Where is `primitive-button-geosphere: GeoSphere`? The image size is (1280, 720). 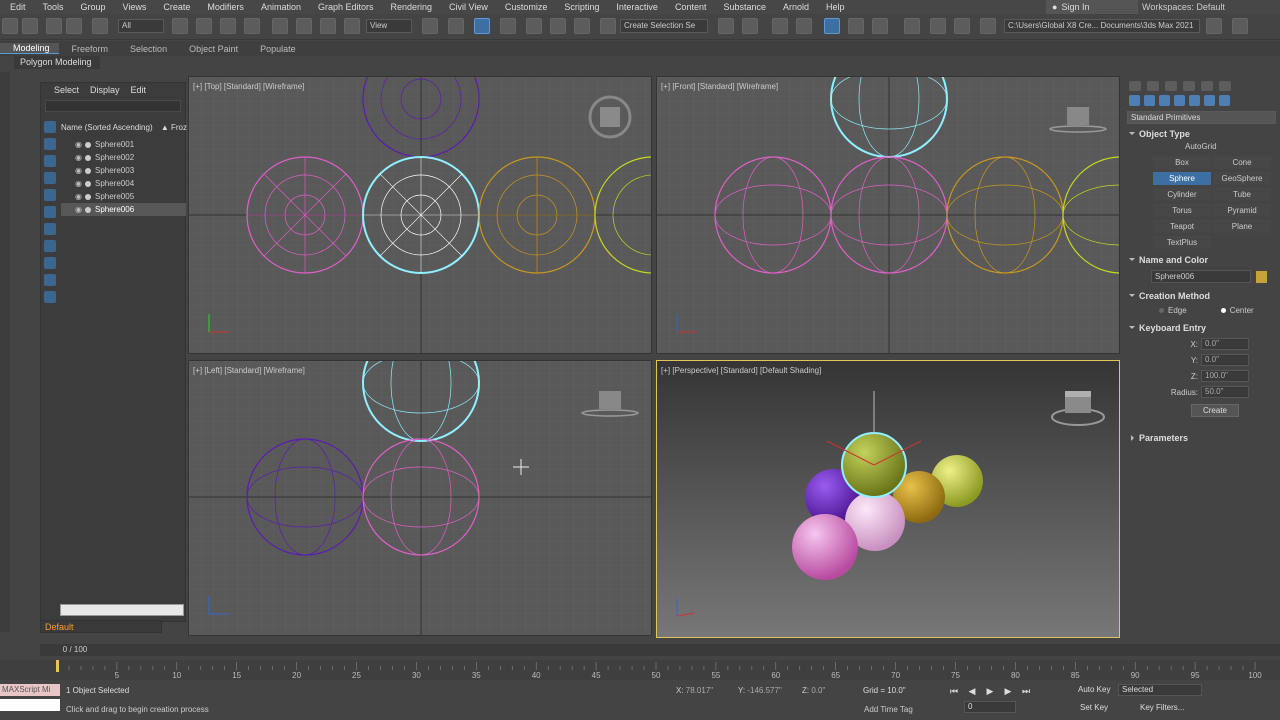
primitive-button-geosphere: GeoSphere is located at coordinates (1242, 178).